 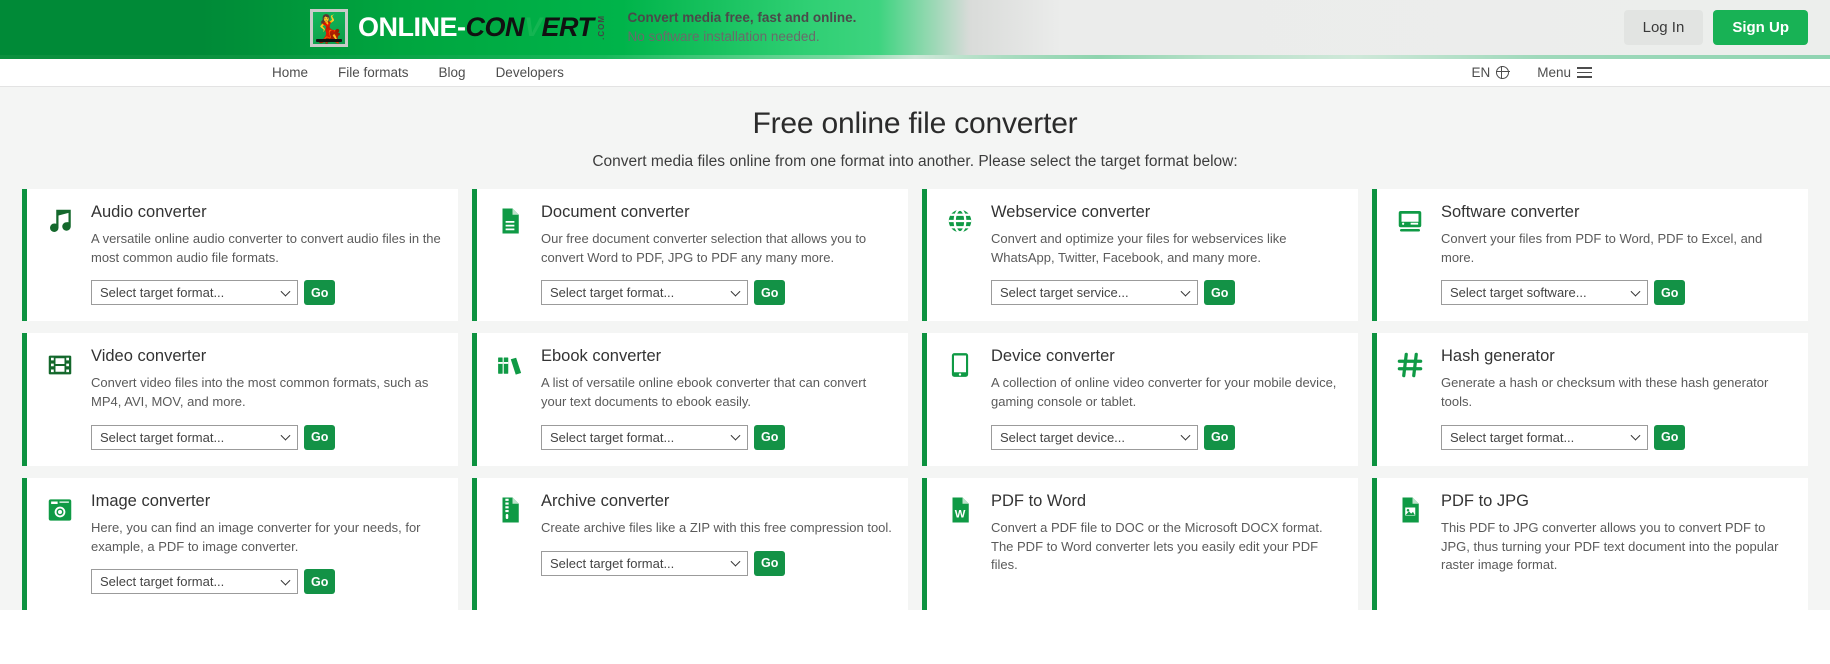 I want to click on card-title: Archive converter, so click(x=605, y=500).